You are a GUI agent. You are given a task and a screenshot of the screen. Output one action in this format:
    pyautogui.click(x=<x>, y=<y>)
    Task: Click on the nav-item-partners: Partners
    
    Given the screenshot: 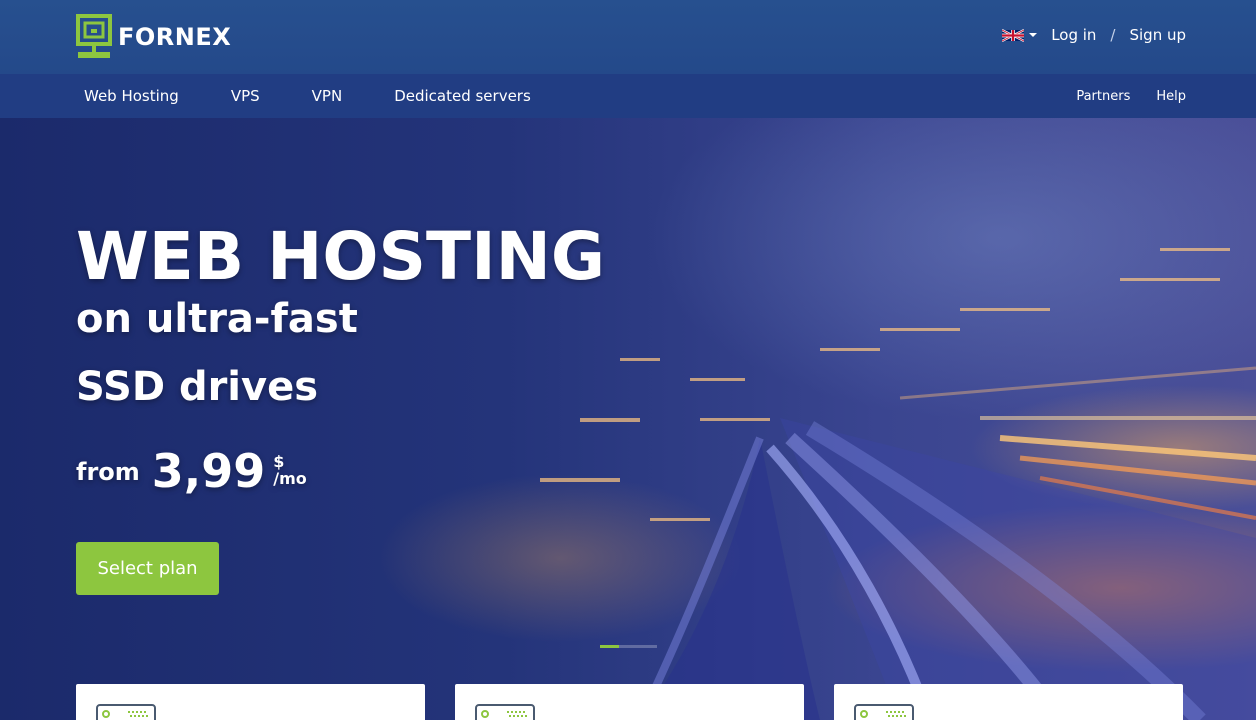 What is the action you would take?
    pyautogui.click(x=1103, y=96)
    